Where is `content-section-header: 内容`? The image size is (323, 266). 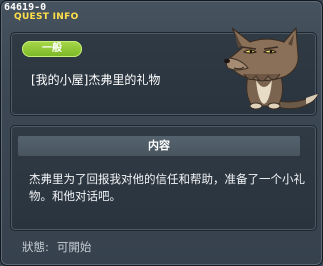
content-section-header: 内容 is located at coordinates (159, 146).